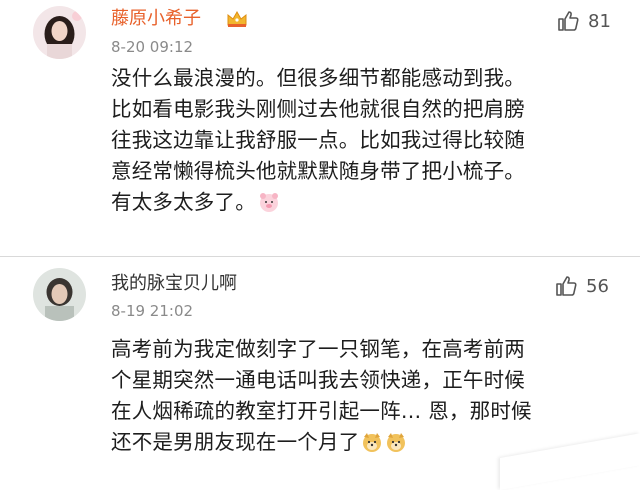 The height and width of the screenshot is (490, 640). I want to click on comment-line-text: 还不是男朋友现在一个月了, so click(235, 442).